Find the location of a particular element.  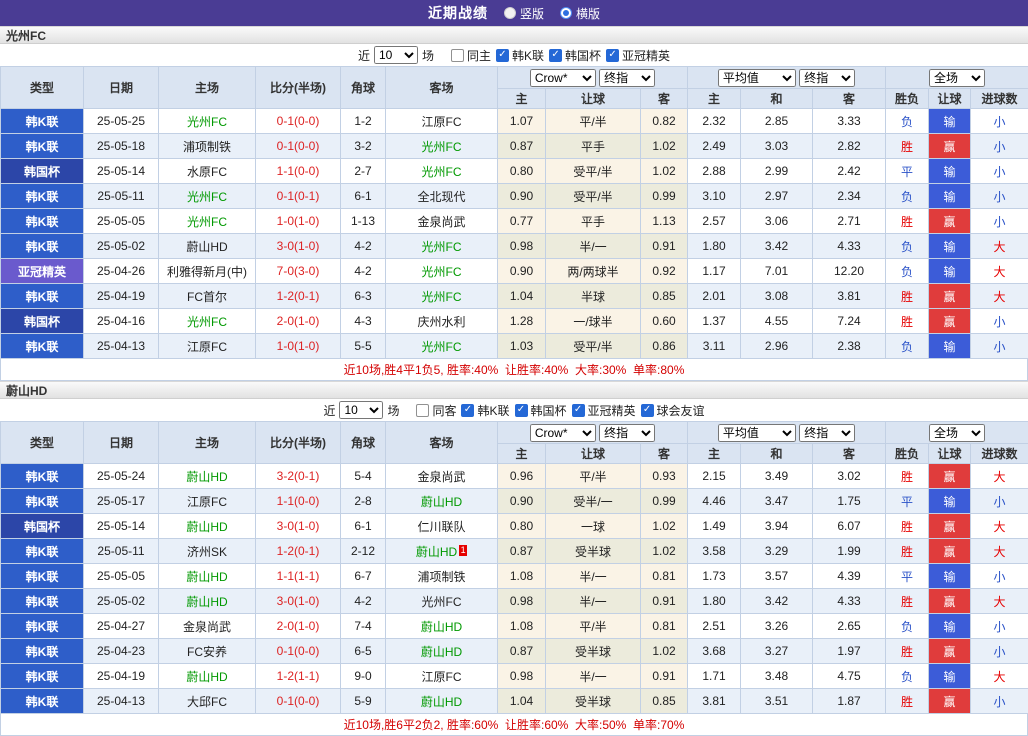

asian-handicap: 半球 is located at coordinates (593, 296).